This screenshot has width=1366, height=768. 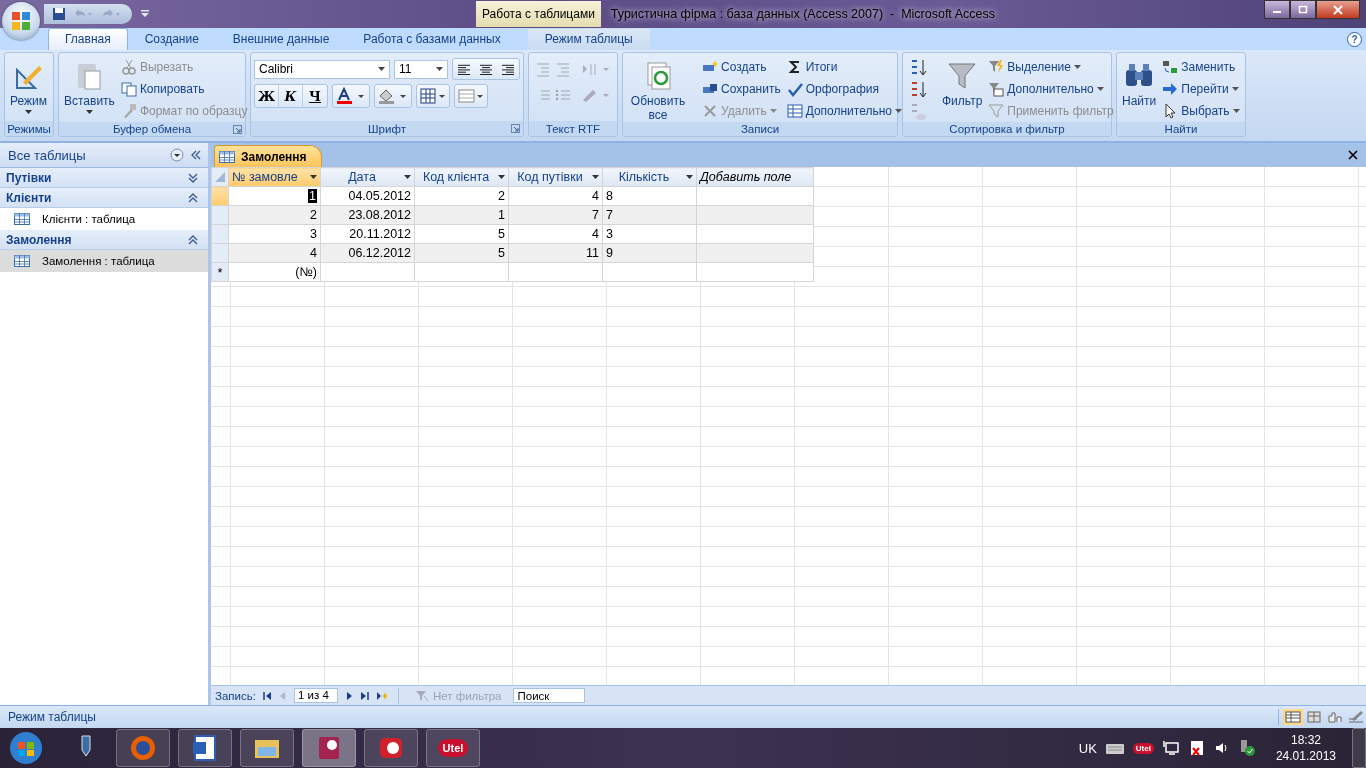 What do you see at coordinates (367, 177) in the screenshot?
I see `column-header: Дата` at bounding box center [367, 177].